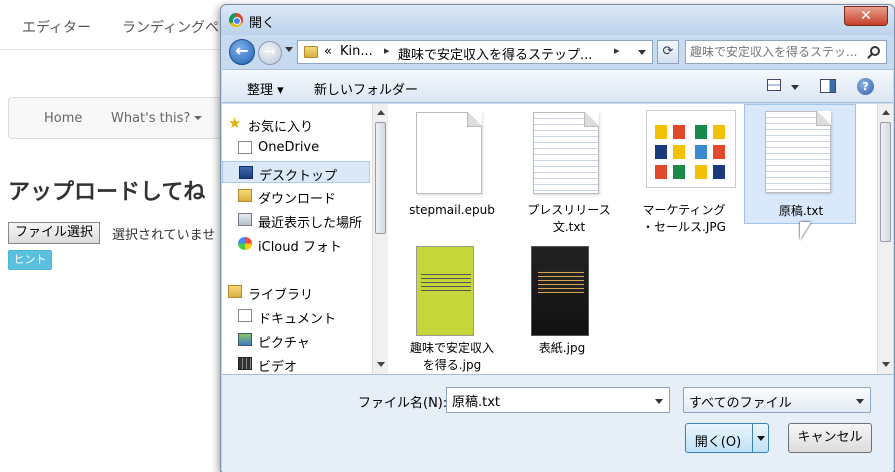 The width and height of the screenshot is (895, 472). Describe the element at coordinates (242, 52) in the screenshot. I see `back-button: ←` at that location.